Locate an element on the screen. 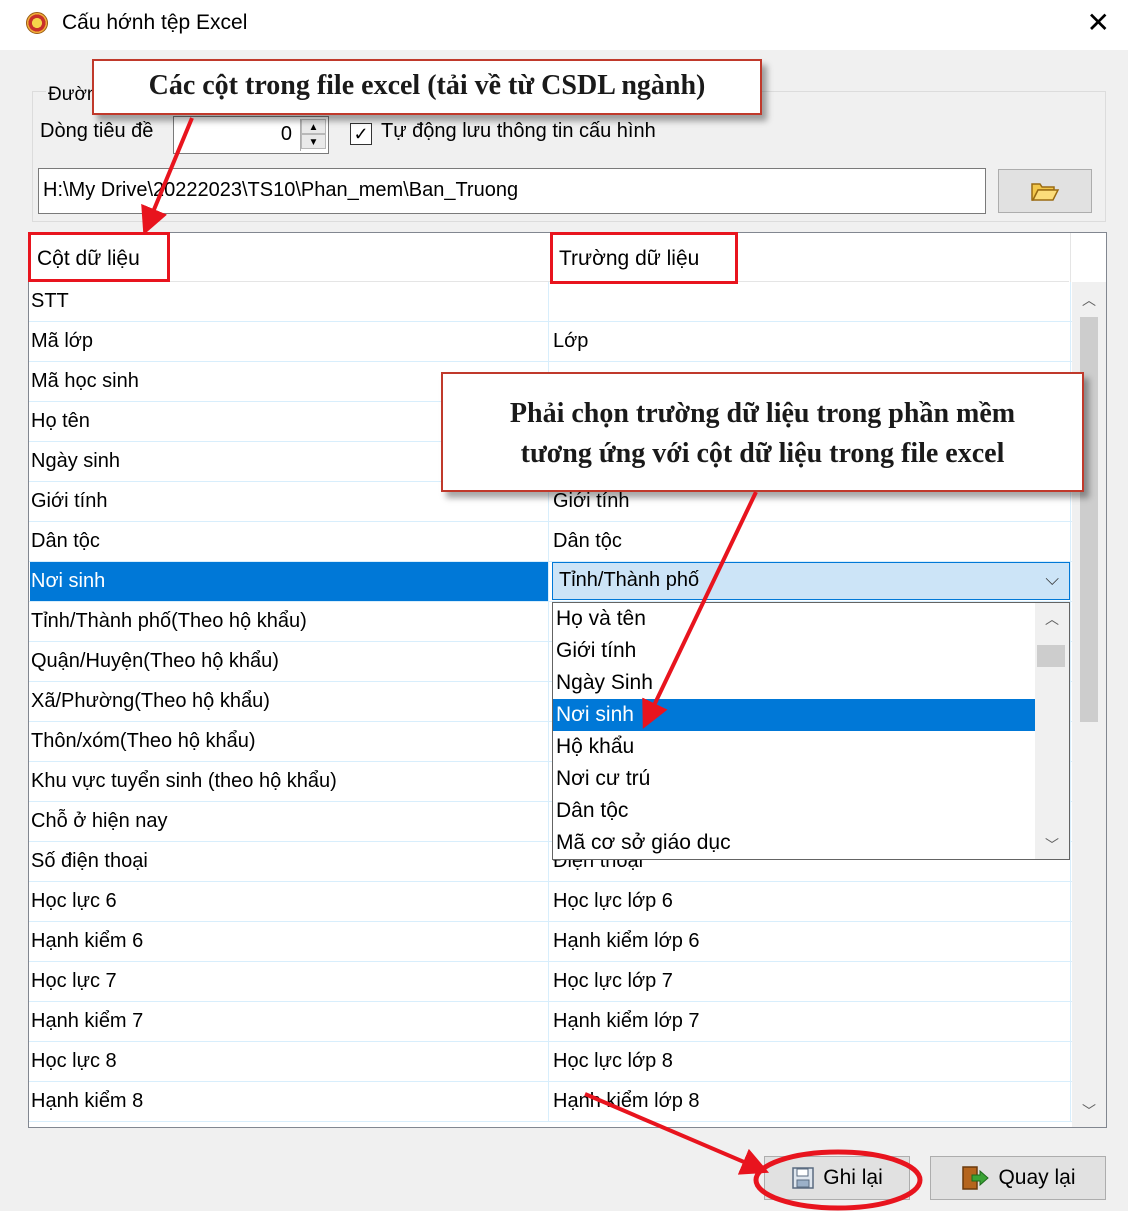 The height and width of the screenshot is (1211, 1128). excel-column-cell: Học lực 8 is located at coordinates (289, 1061).